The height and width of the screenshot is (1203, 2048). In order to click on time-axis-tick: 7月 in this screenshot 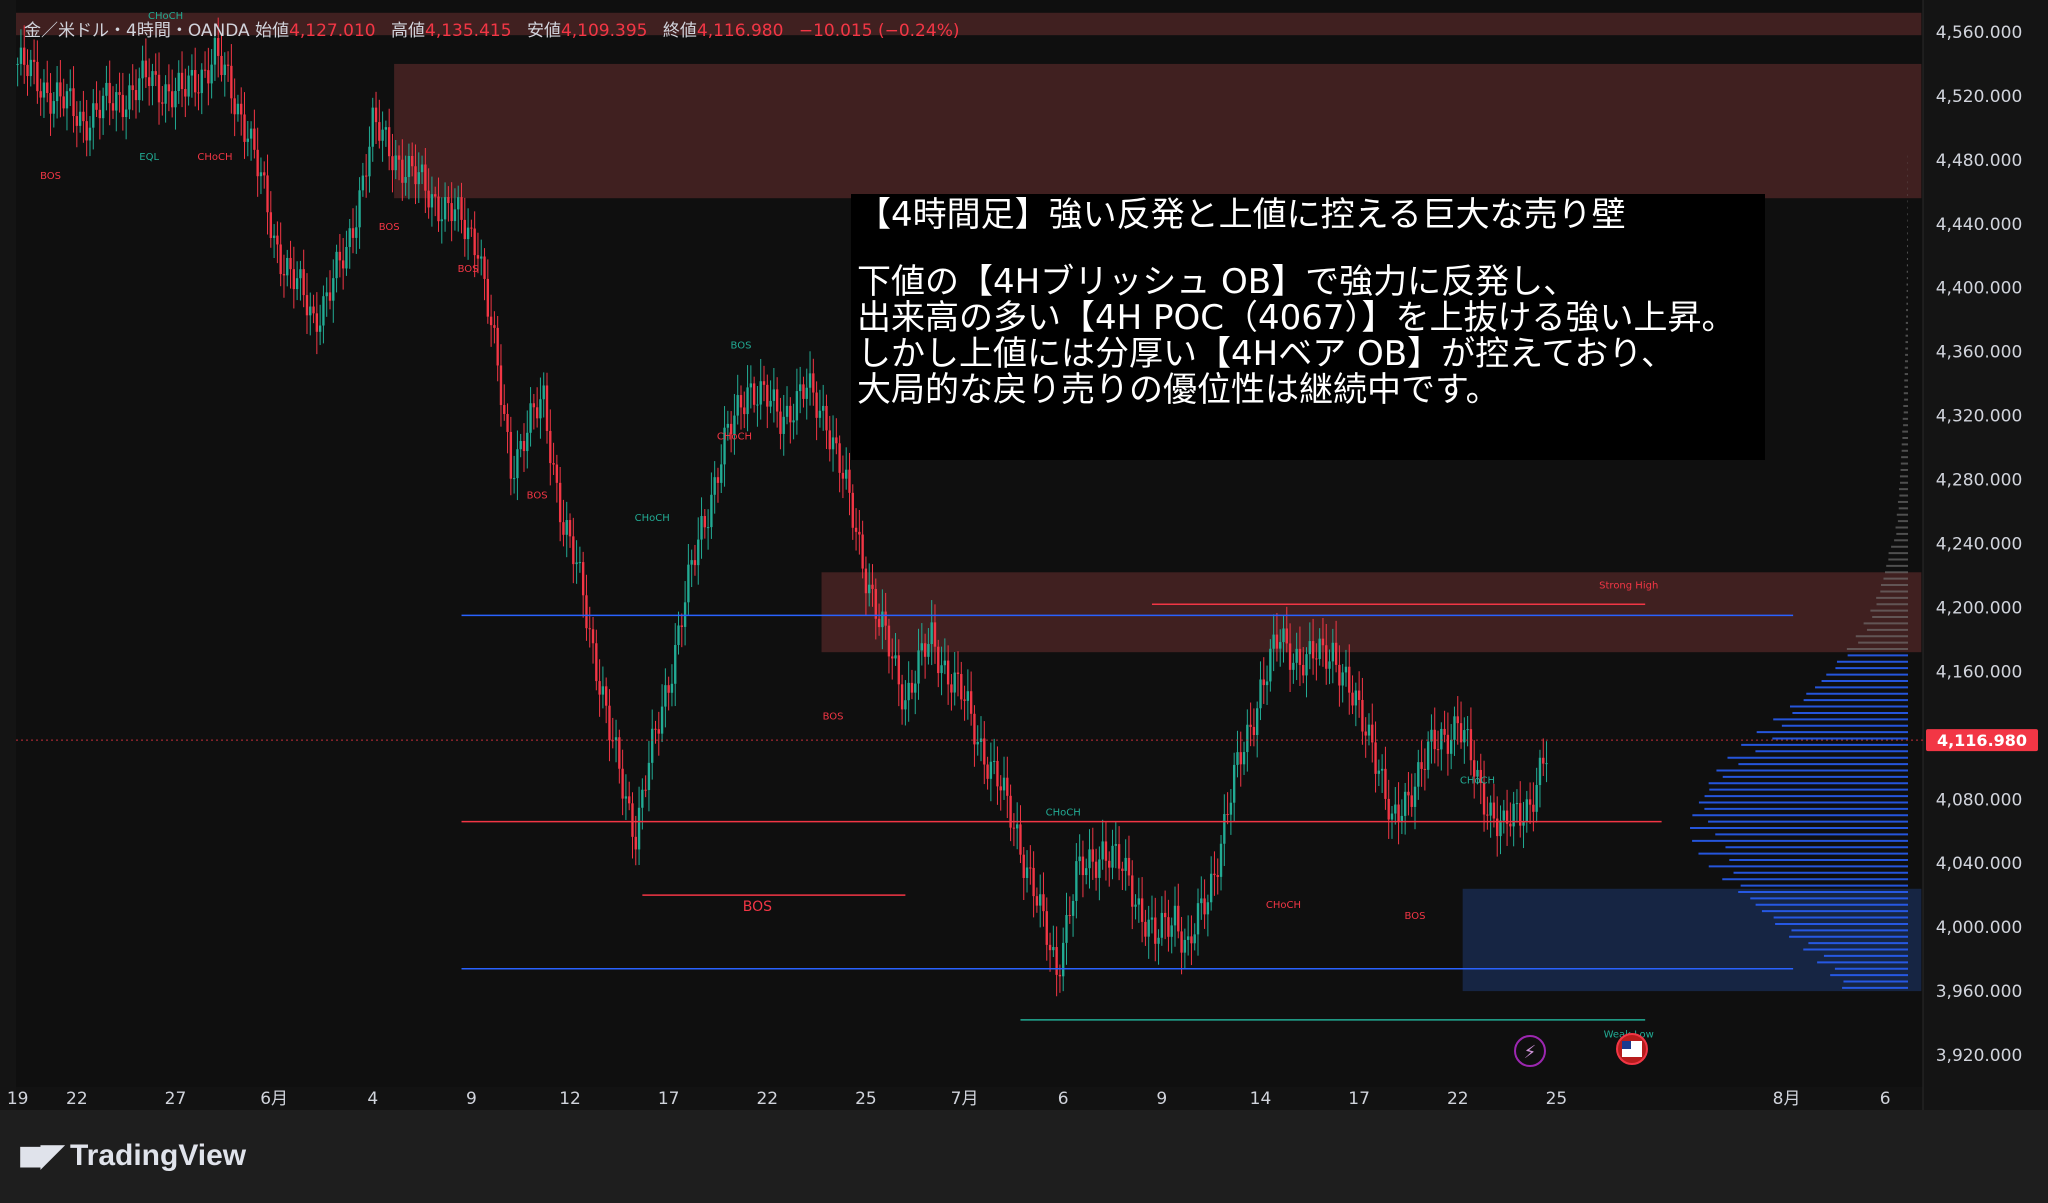, I will do `click(965, 1099)`.